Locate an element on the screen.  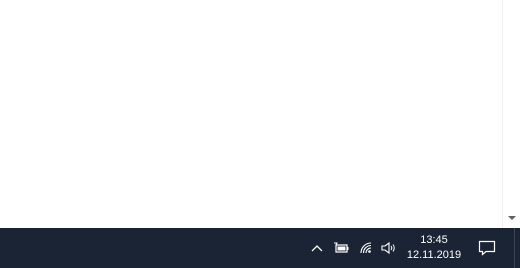
vertical-scrollbar is located at coordinates (511, 114).